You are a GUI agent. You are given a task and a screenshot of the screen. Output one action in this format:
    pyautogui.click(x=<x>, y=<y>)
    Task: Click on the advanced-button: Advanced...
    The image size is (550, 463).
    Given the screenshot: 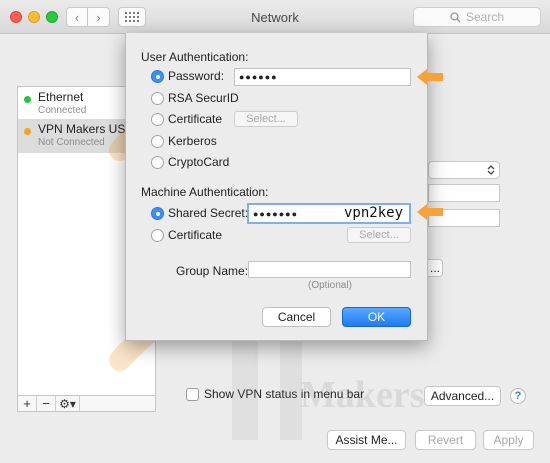 What is the action you would take?
    pyautogui.click(x=462, y=396)
    